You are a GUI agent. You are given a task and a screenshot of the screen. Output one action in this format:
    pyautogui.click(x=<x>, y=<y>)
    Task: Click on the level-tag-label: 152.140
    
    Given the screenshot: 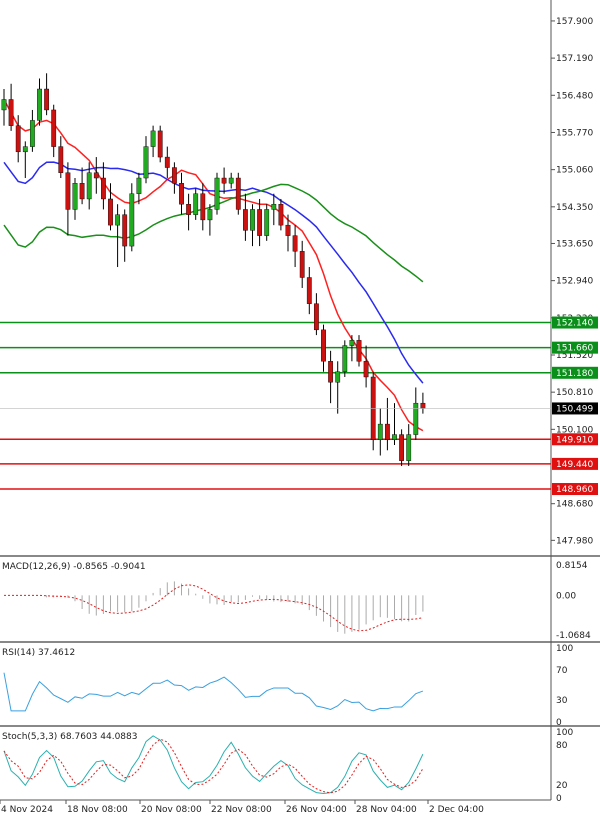 What is the action you would take?
    pyautogui.click(x=574, y=324)
    